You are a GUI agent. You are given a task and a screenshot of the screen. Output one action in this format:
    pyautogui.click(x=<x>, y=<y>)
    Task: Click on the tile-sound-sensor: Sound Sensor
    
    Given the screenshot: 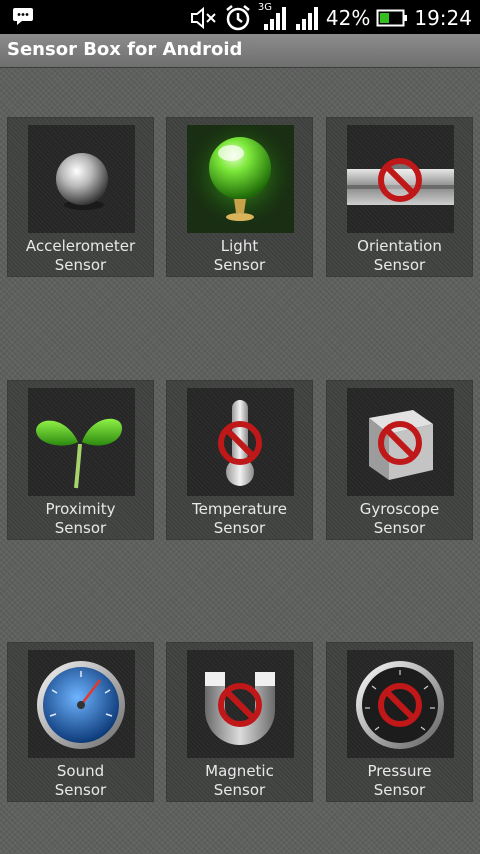 What is the action you would take?
    pyautogui.click(x=80, y=722)
    